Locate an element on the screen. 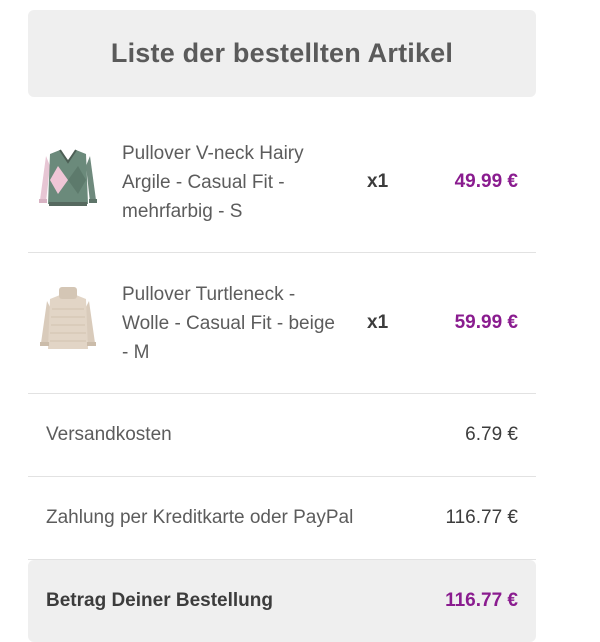  order-total-label: Betrag Deiner Bestellung is located at coordinates (159, 600).